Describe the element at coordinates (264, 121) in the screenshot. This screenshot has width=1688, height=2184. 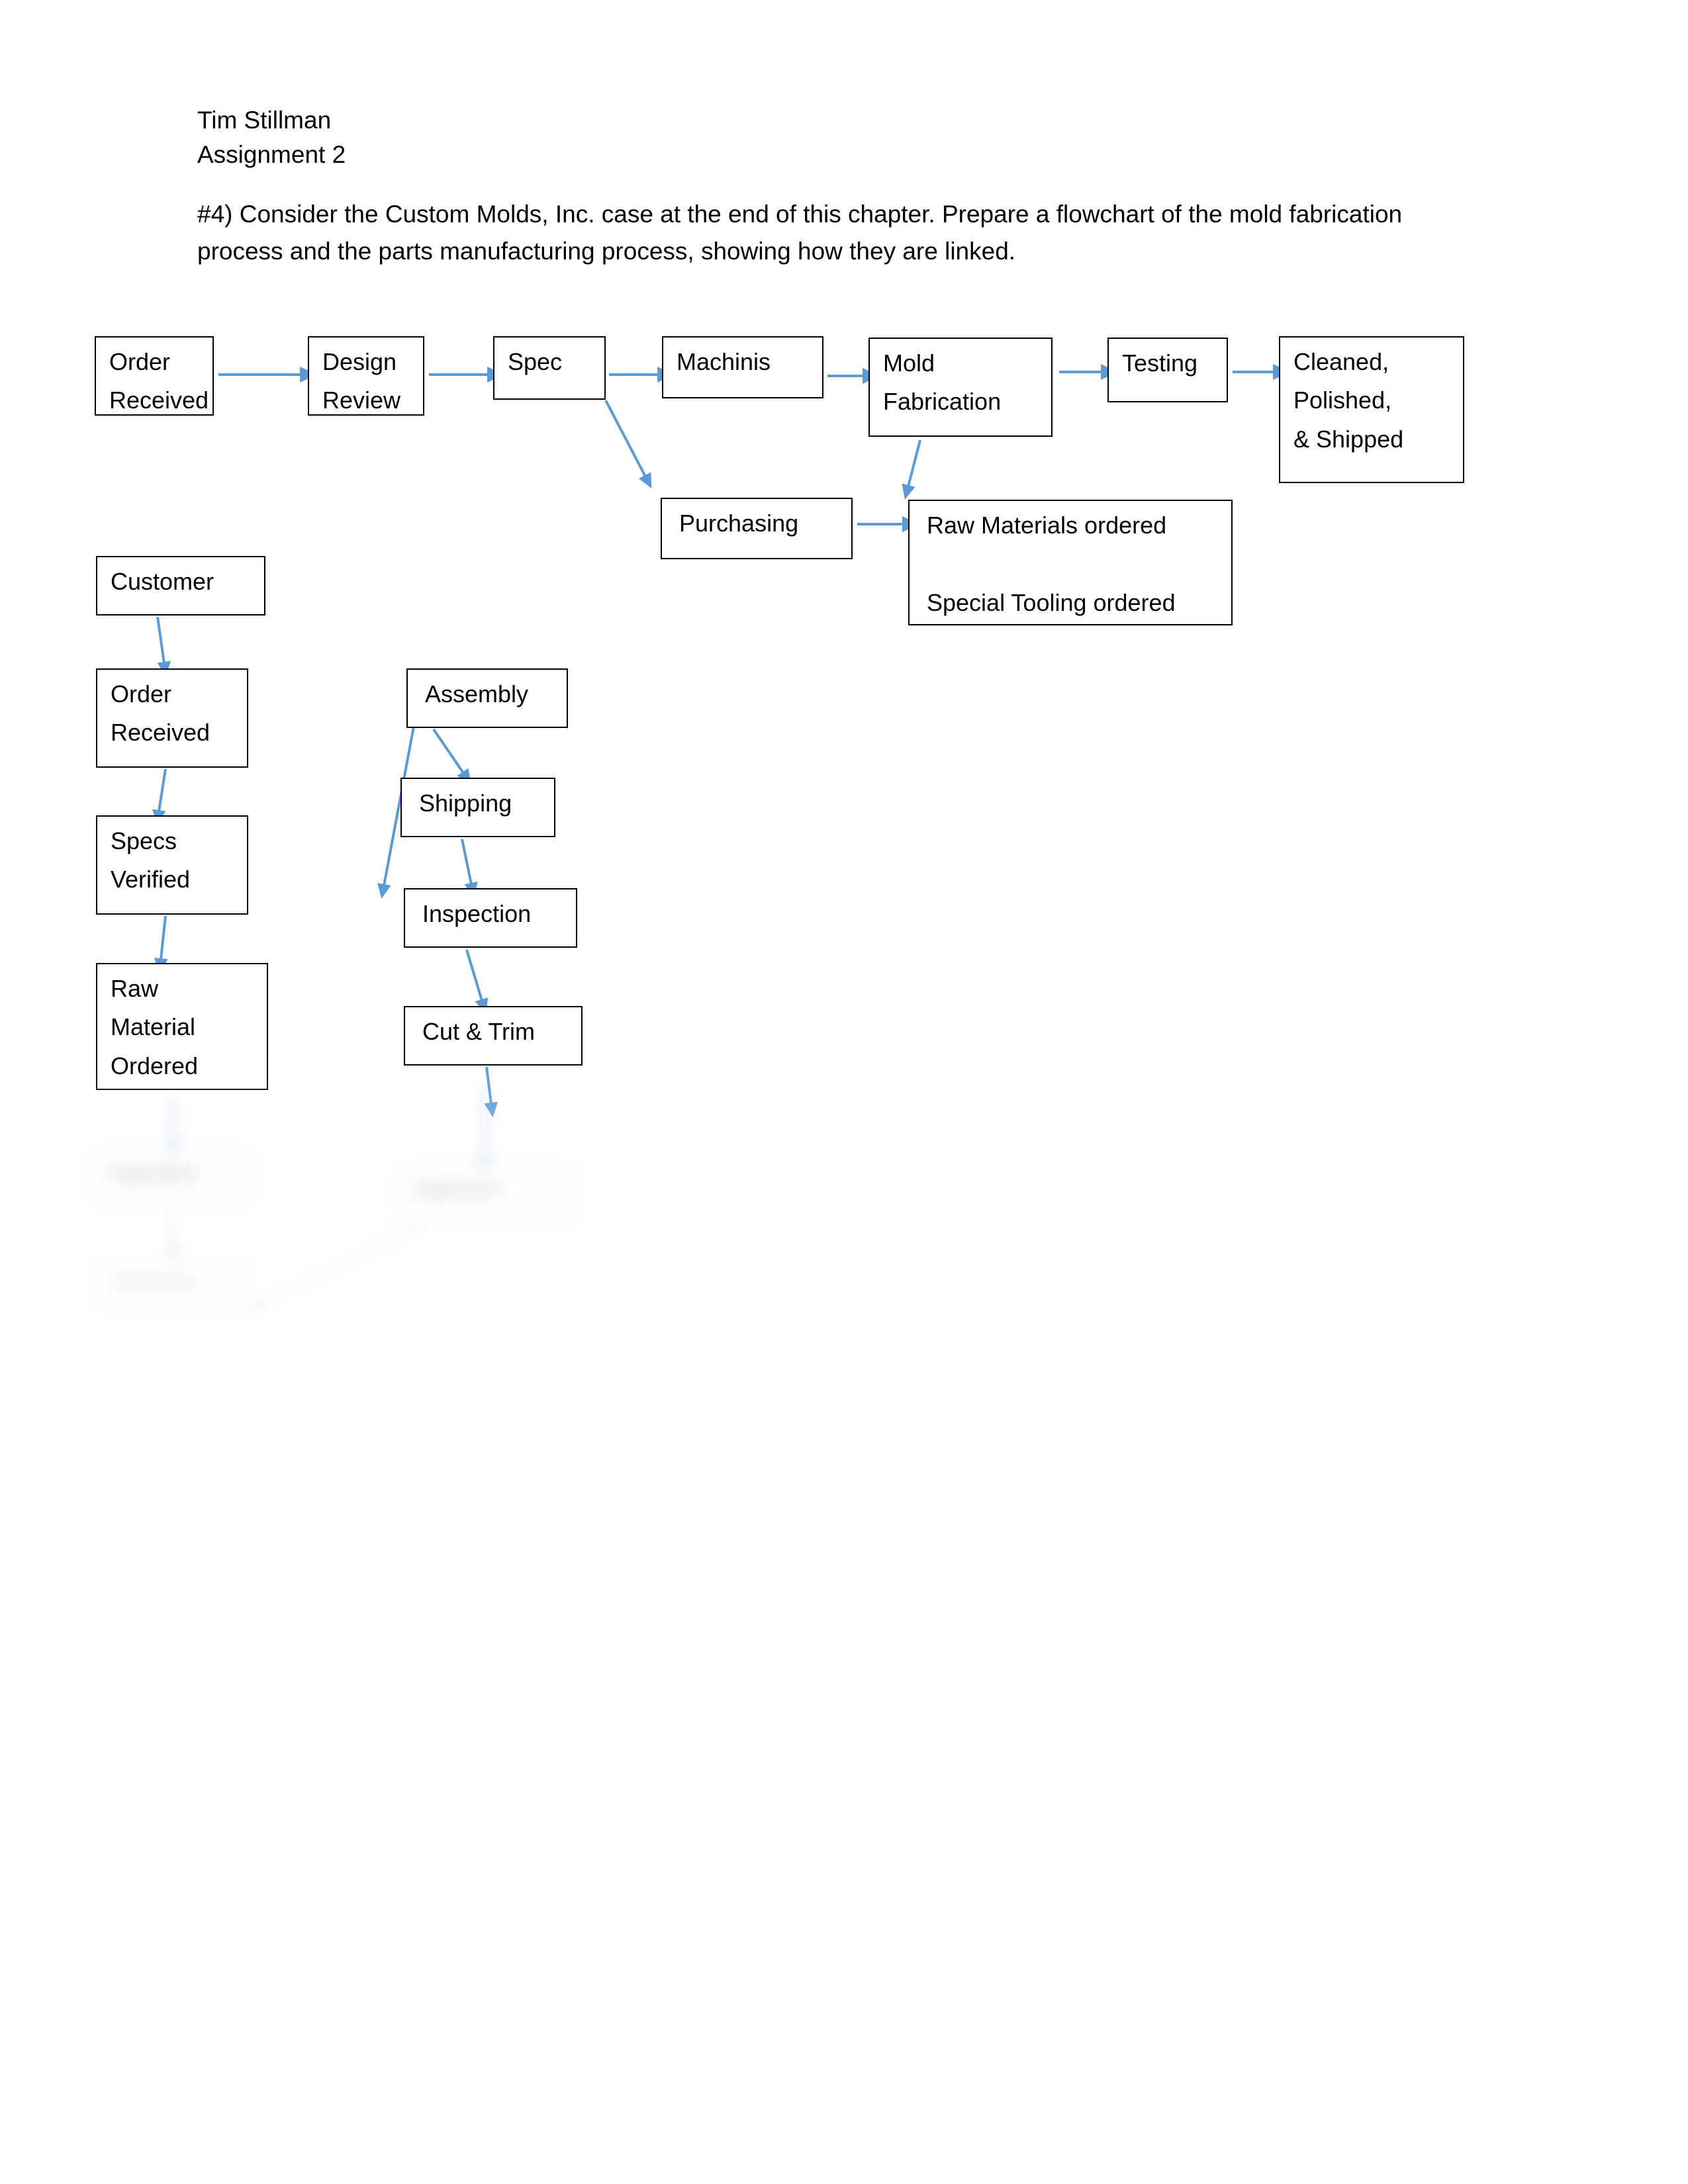
I see `author-name: Tim Stillman` at that location.